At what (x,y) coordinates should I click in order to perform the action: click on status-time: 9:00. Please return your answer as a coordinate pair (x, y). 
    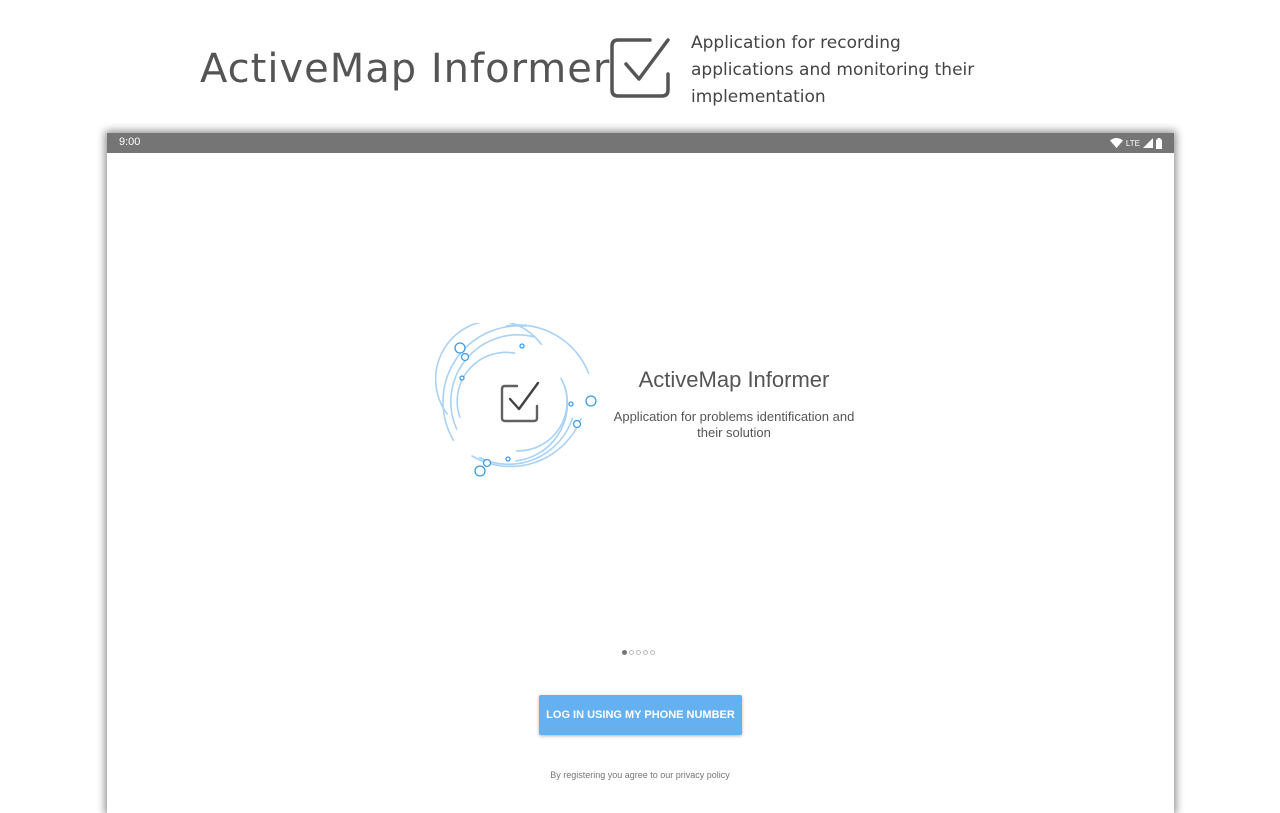
    Looking at the image, I should click on (130, 142).